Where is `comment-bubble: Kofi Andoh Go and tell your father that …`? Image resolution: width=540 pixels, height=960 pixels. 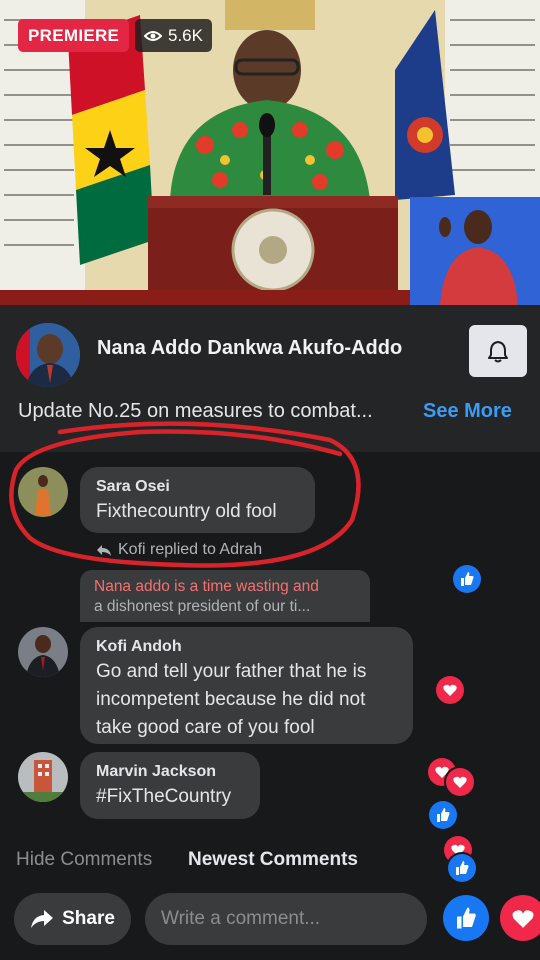
comment-bubble: Kofi Andoh Go and tell your father that … is located at coordinates (246, 685).